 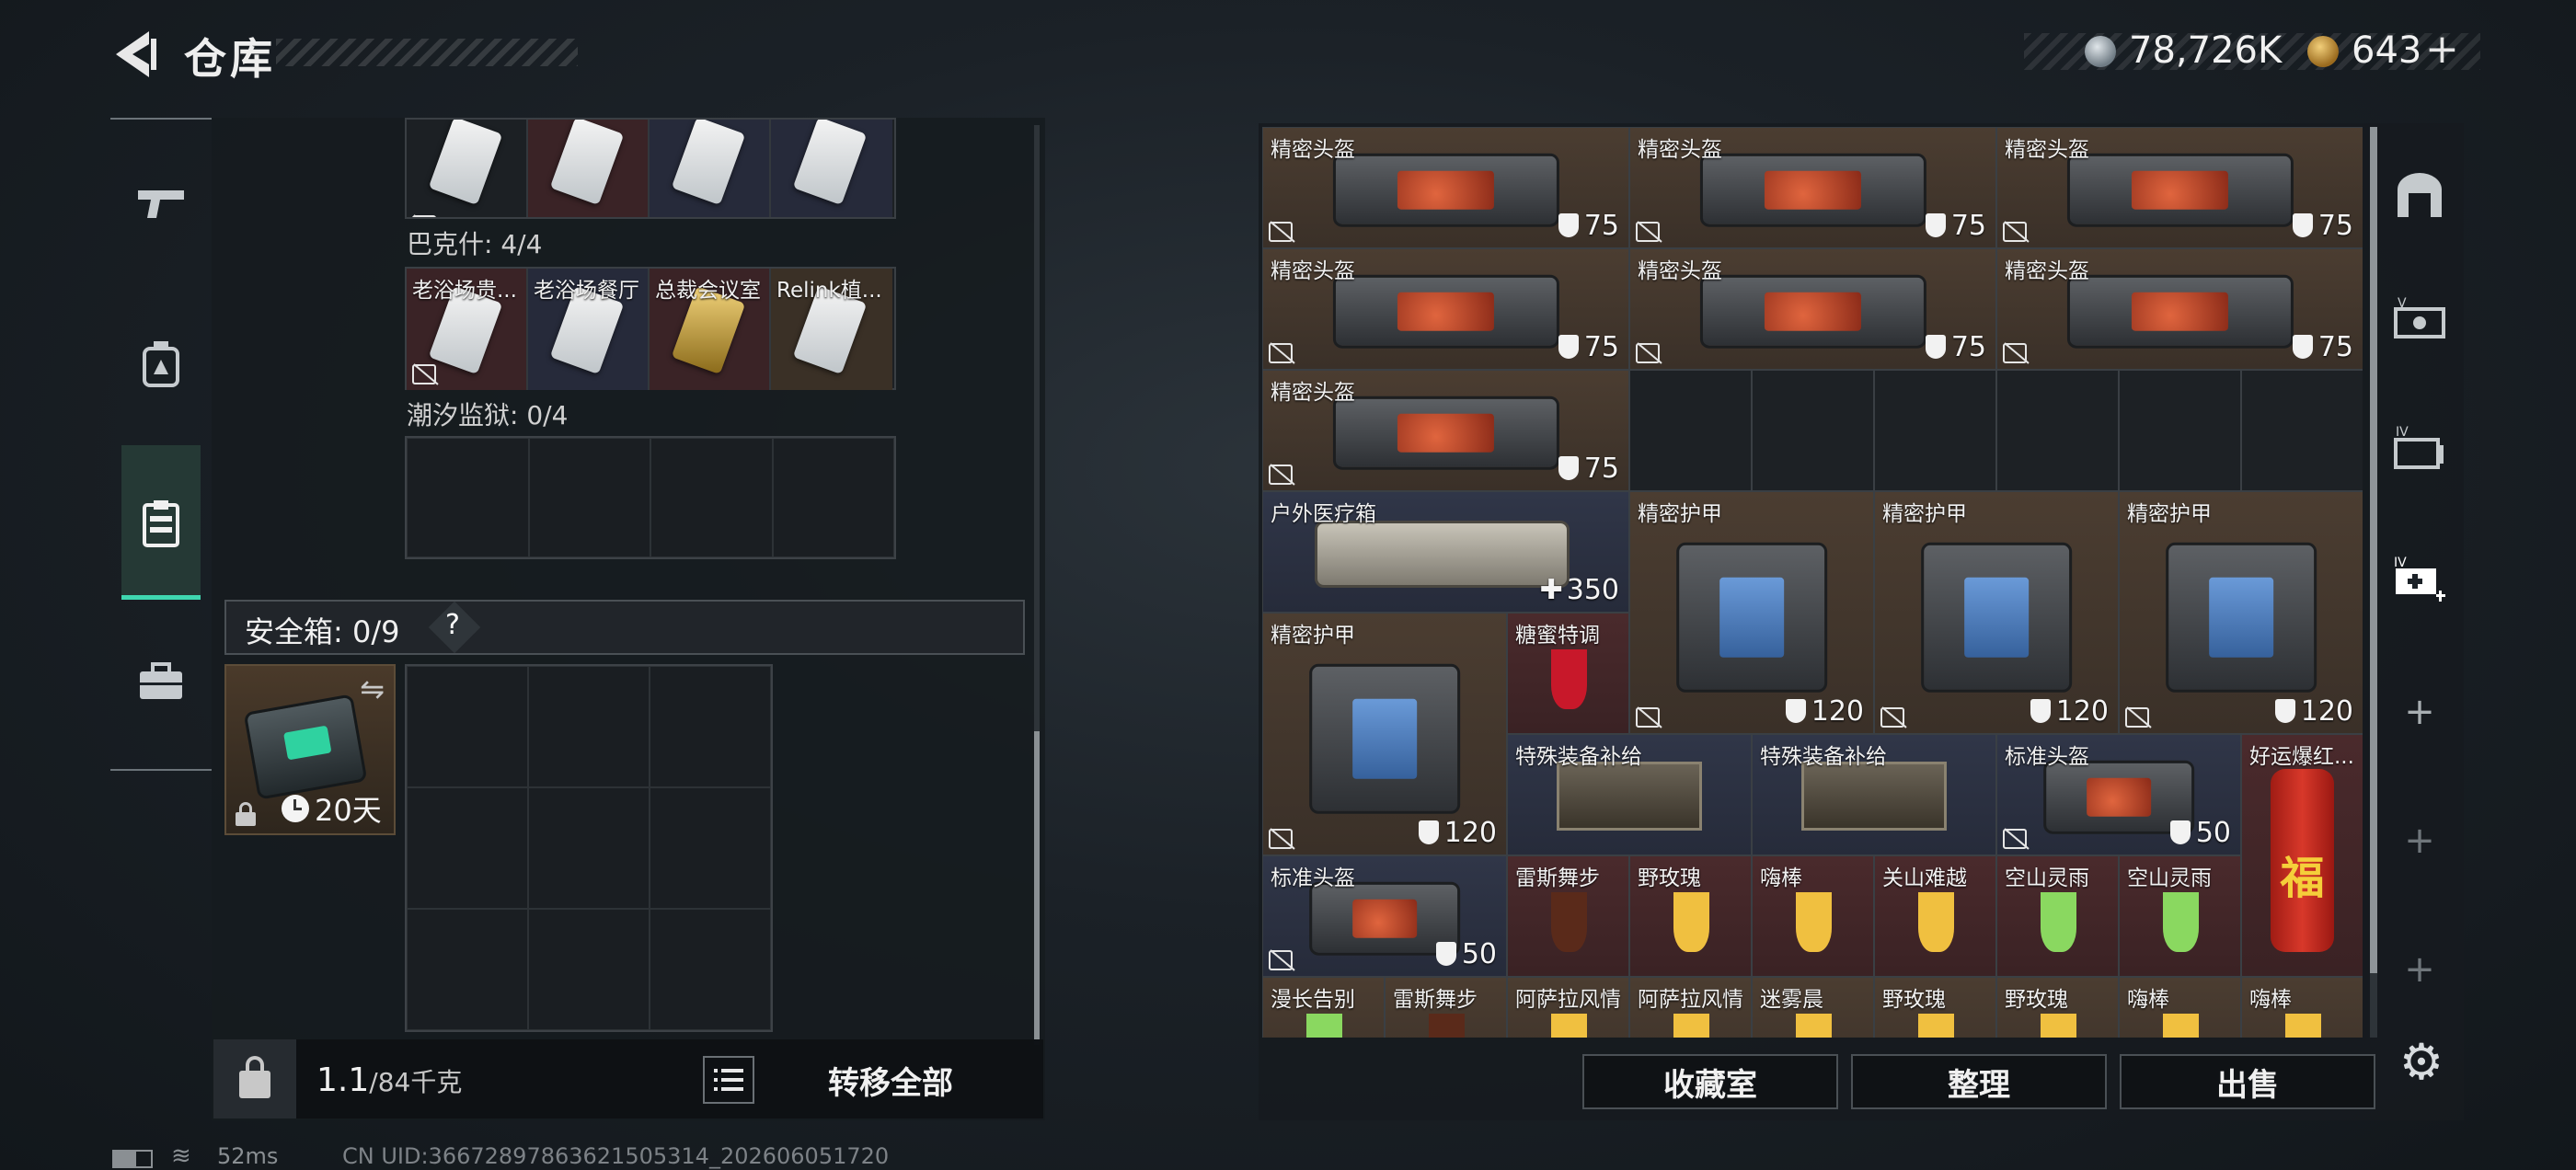 I want to click on helmet-bag-icon, so click(x=1812, y=311).